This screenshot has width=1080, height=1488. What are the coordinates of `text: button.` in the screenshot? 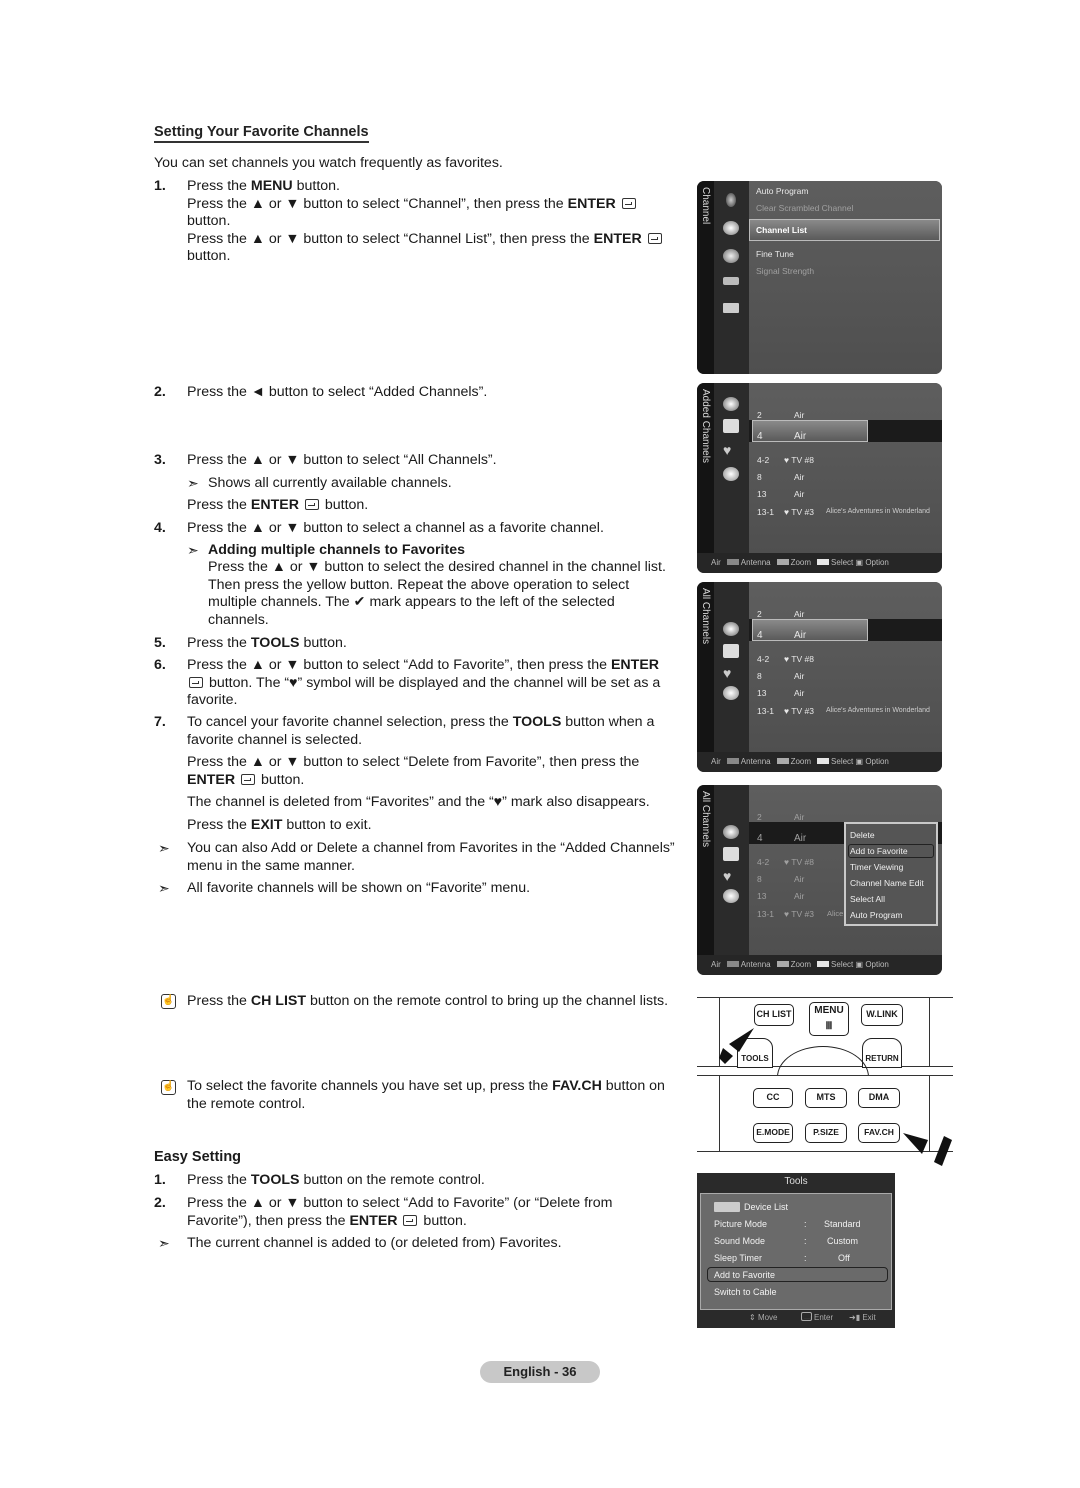 It's located at (209, 221).